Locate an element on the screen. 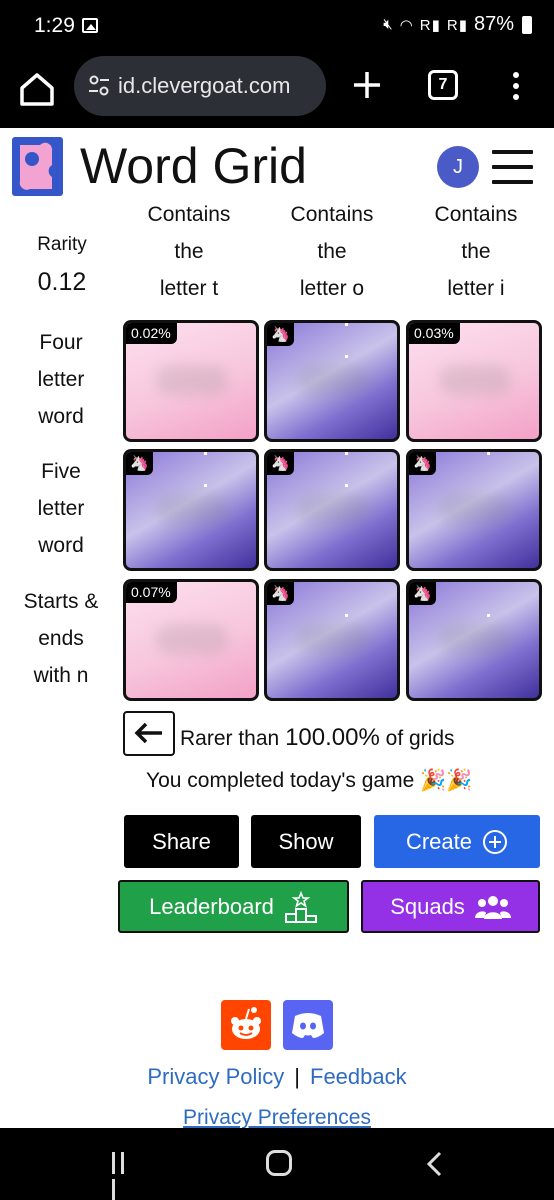  url-bar: id.clevergoat.com is located at coordinates (200, 86).